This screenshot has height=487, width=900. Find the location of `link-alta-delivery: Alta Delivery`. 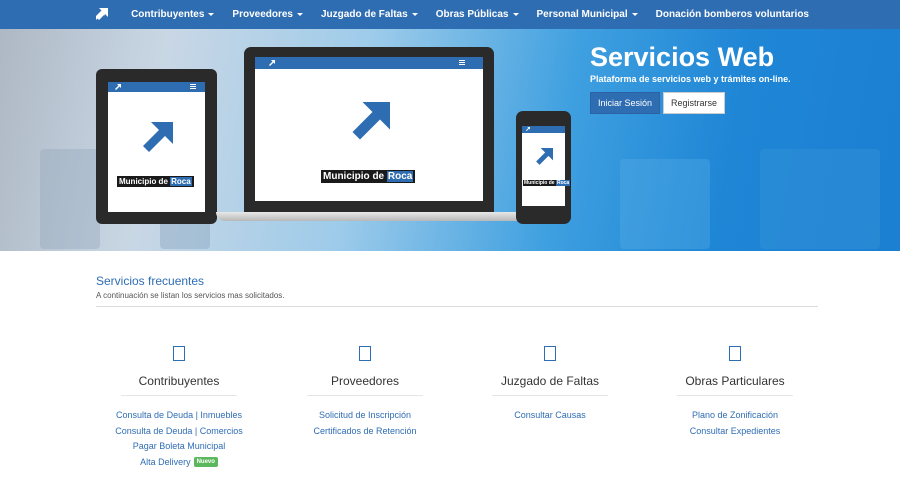

link-alta-delivery: Alta Delivery is located at coordinates (165, 462).